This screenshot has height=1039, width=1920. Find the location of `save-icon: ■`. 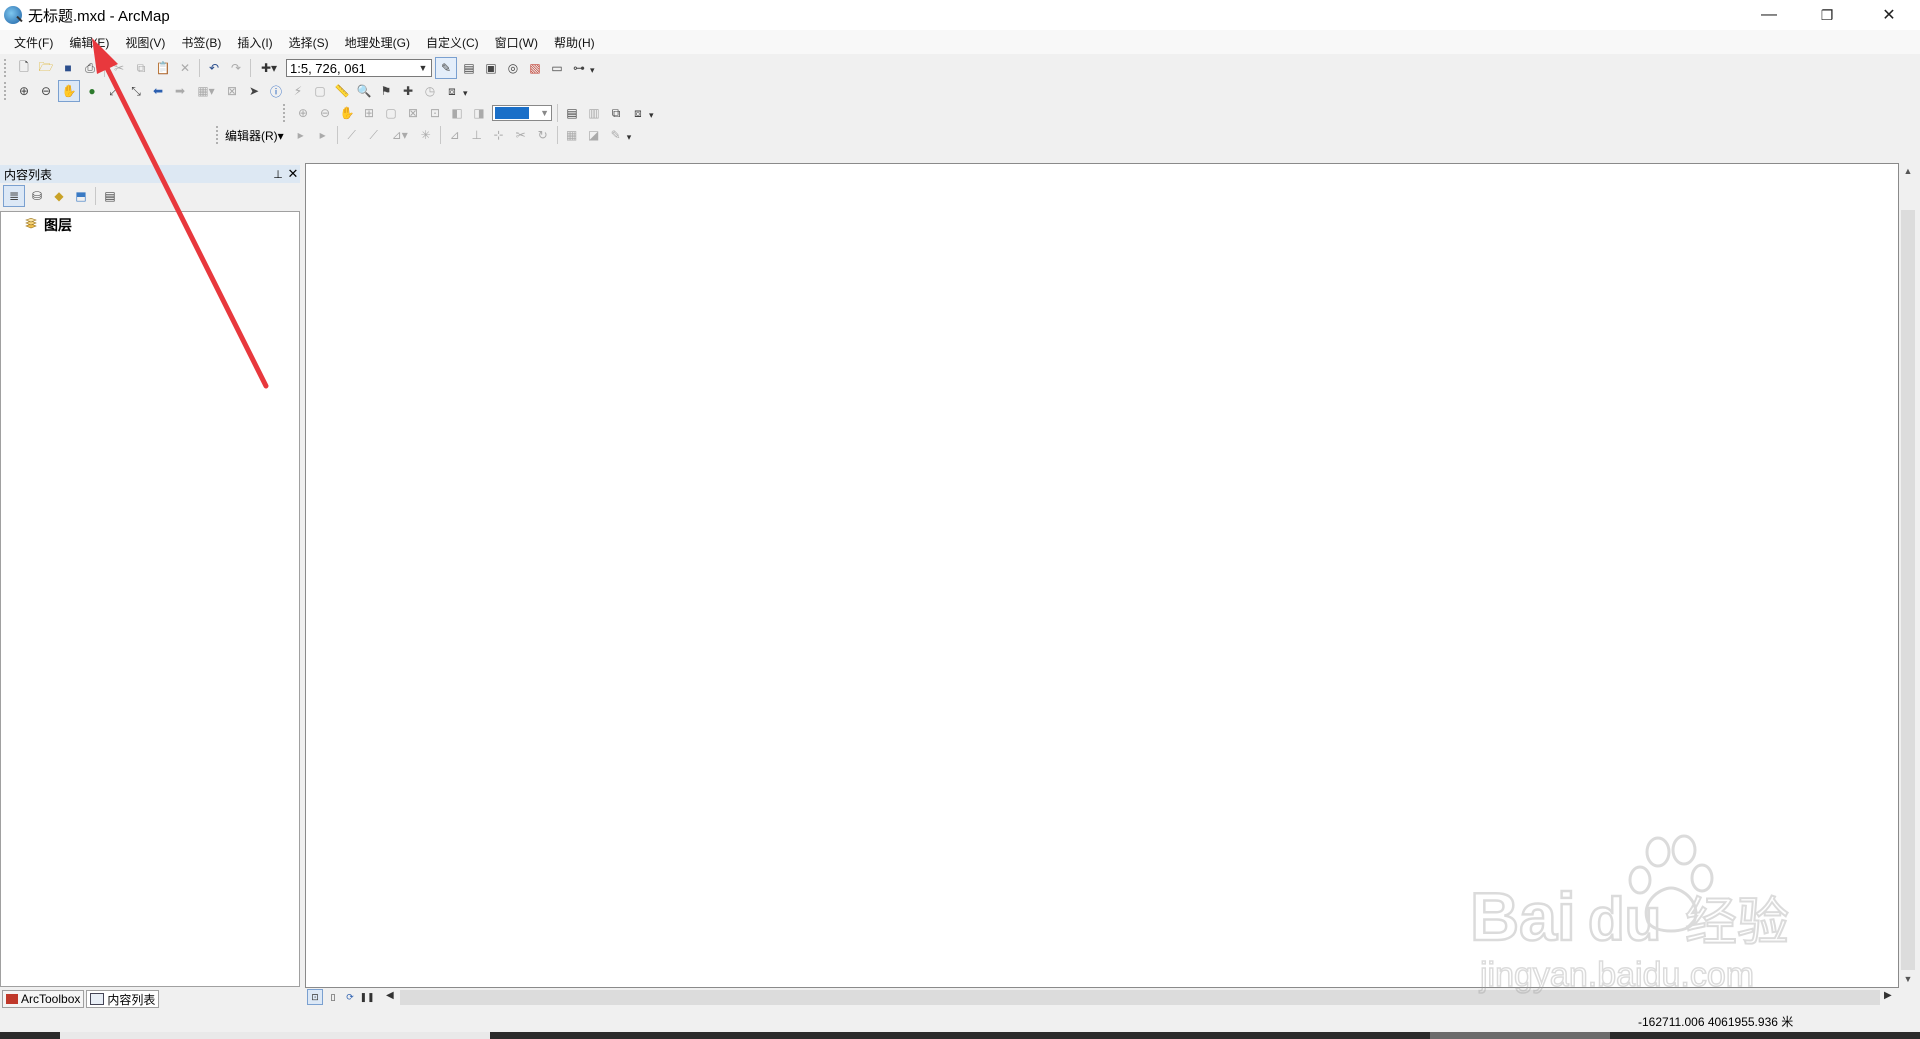

save-icon: ■ is located at coordinates (68, 68).